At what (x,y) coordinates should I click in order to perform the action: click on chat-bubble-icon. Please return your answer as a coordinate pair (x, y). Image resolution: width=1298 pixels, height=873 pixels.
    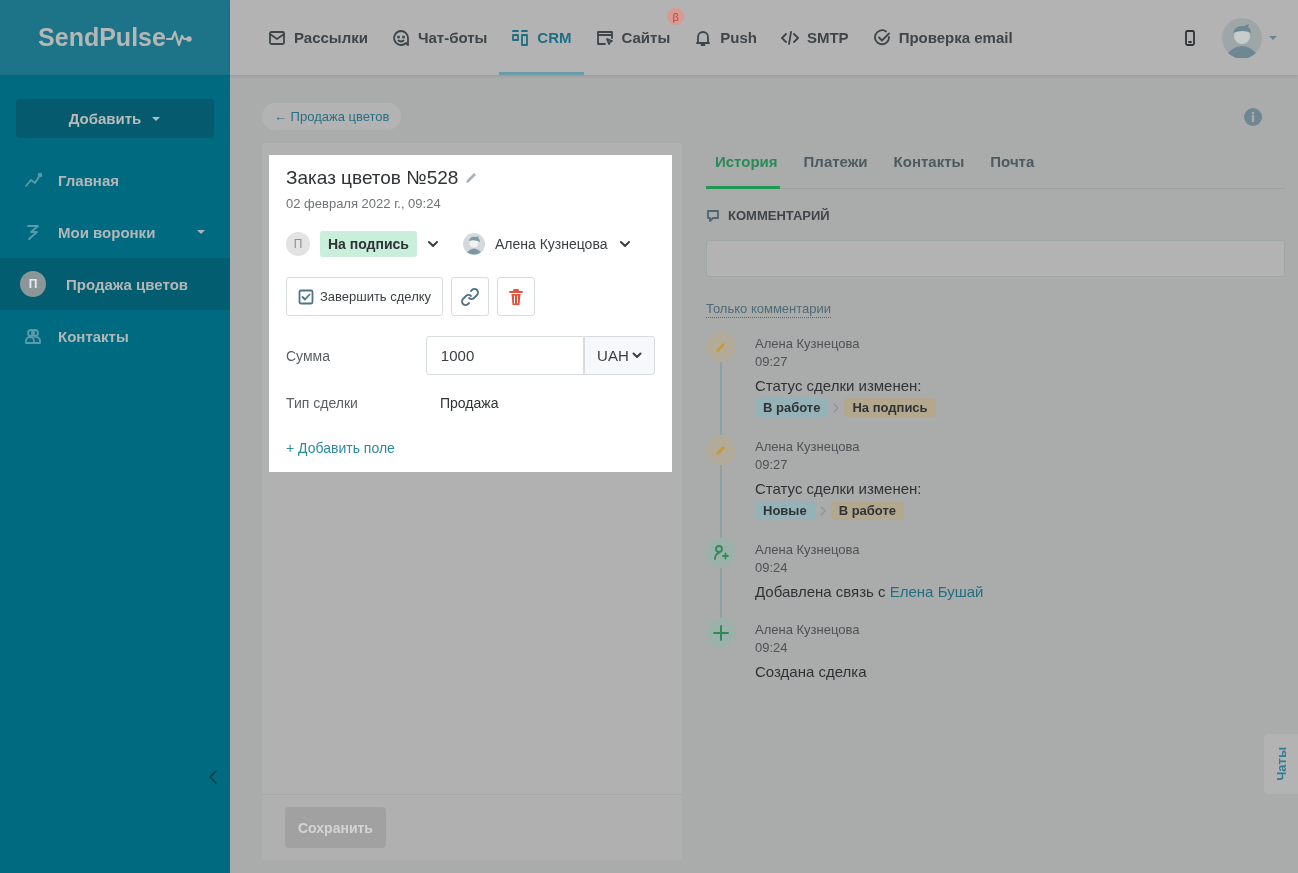
    Looking at the image, I should click on (400, 37).